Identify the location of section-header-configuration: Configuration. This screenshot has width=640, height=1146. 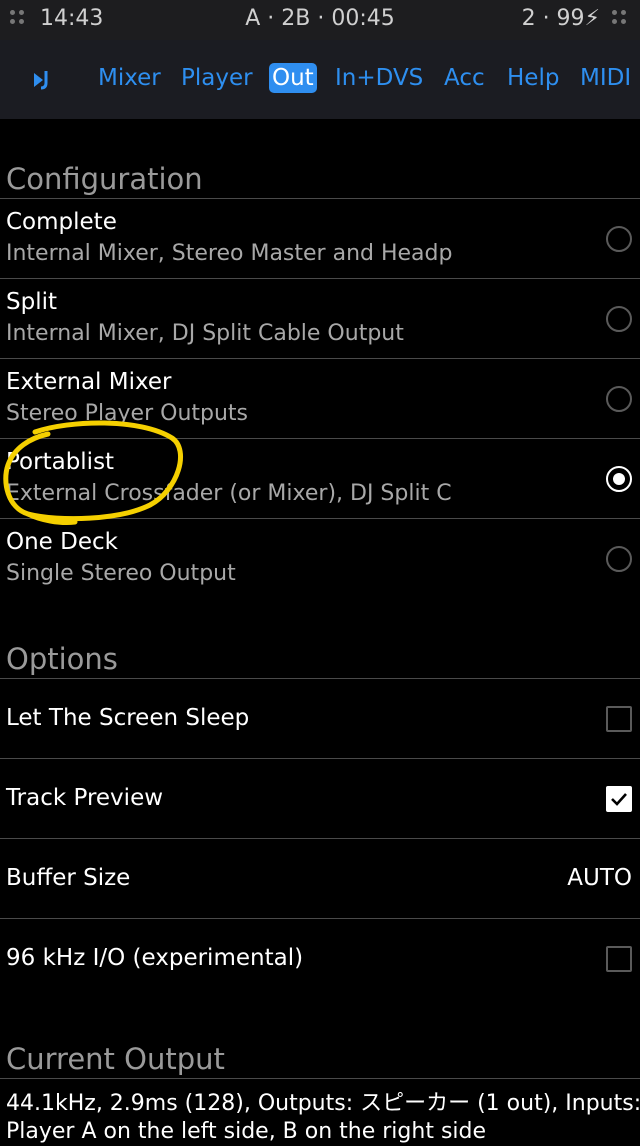
(104, 179).